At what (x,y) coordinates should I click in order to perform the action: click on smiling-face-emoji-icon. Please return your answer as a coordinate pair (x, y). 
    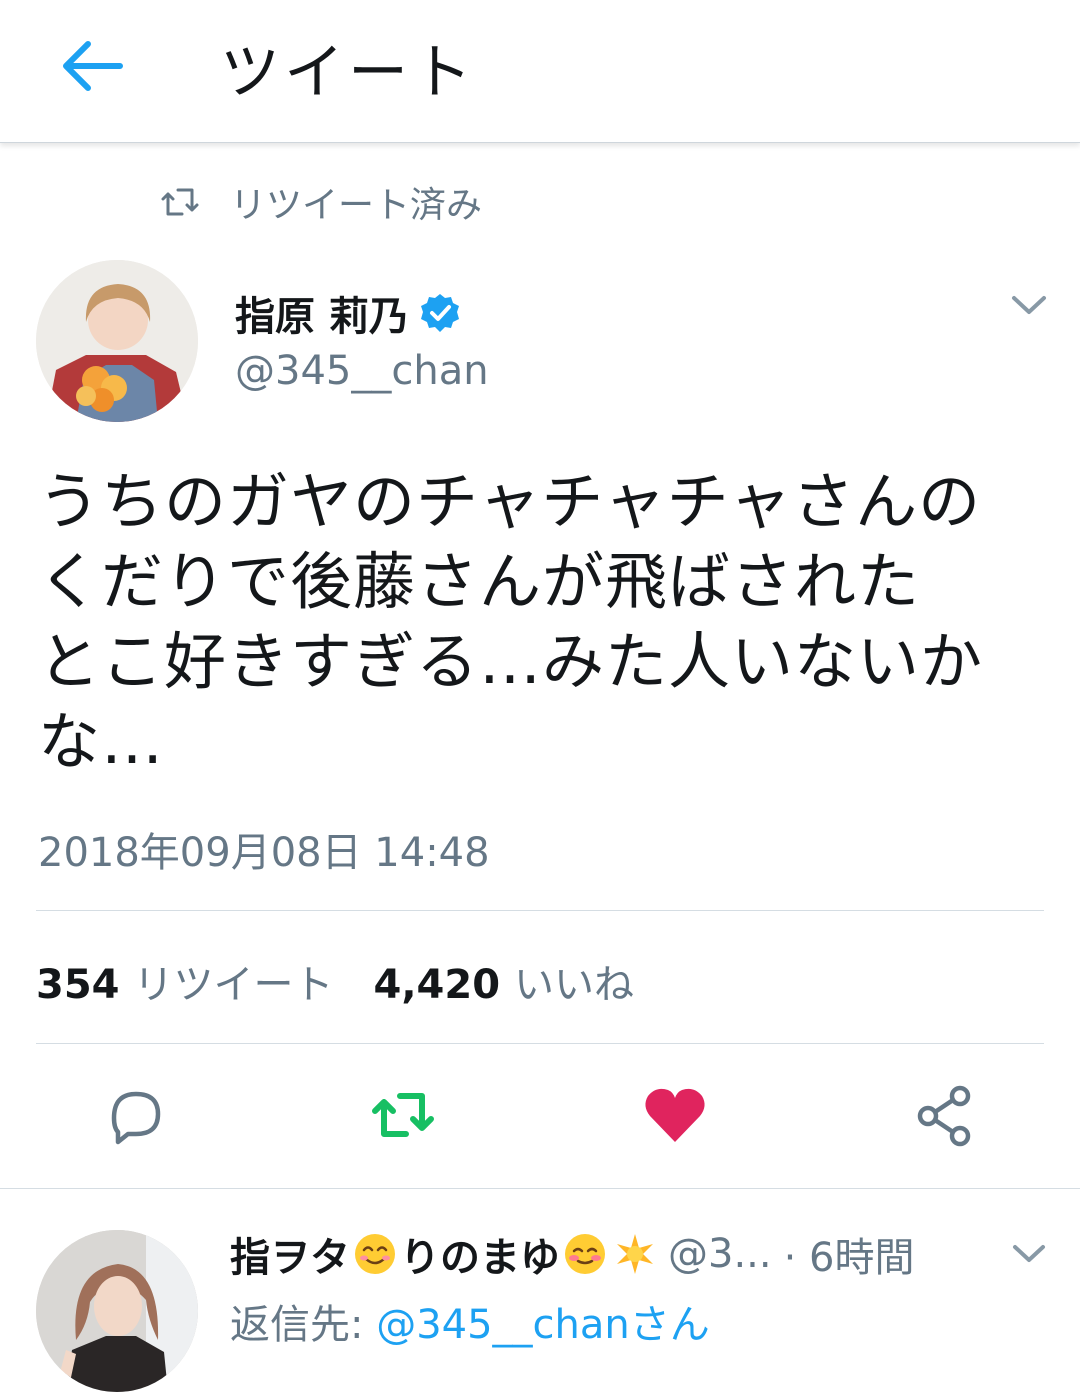
    Looking at the image, I should click on (375, 1254).